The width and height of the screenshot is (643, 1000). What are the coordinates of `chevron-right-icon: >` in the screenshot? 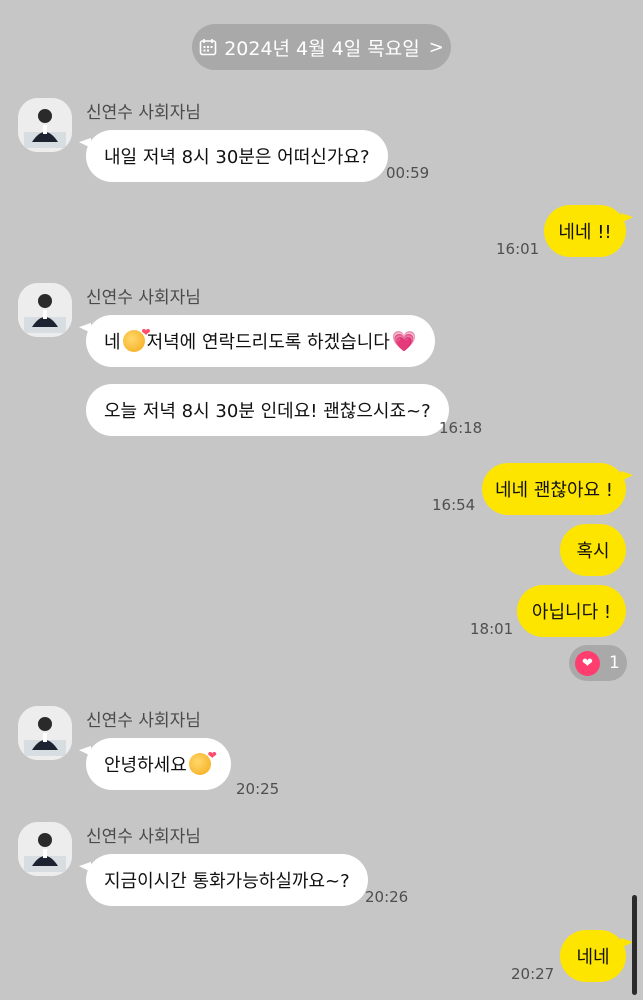 It's located at (436, 47).